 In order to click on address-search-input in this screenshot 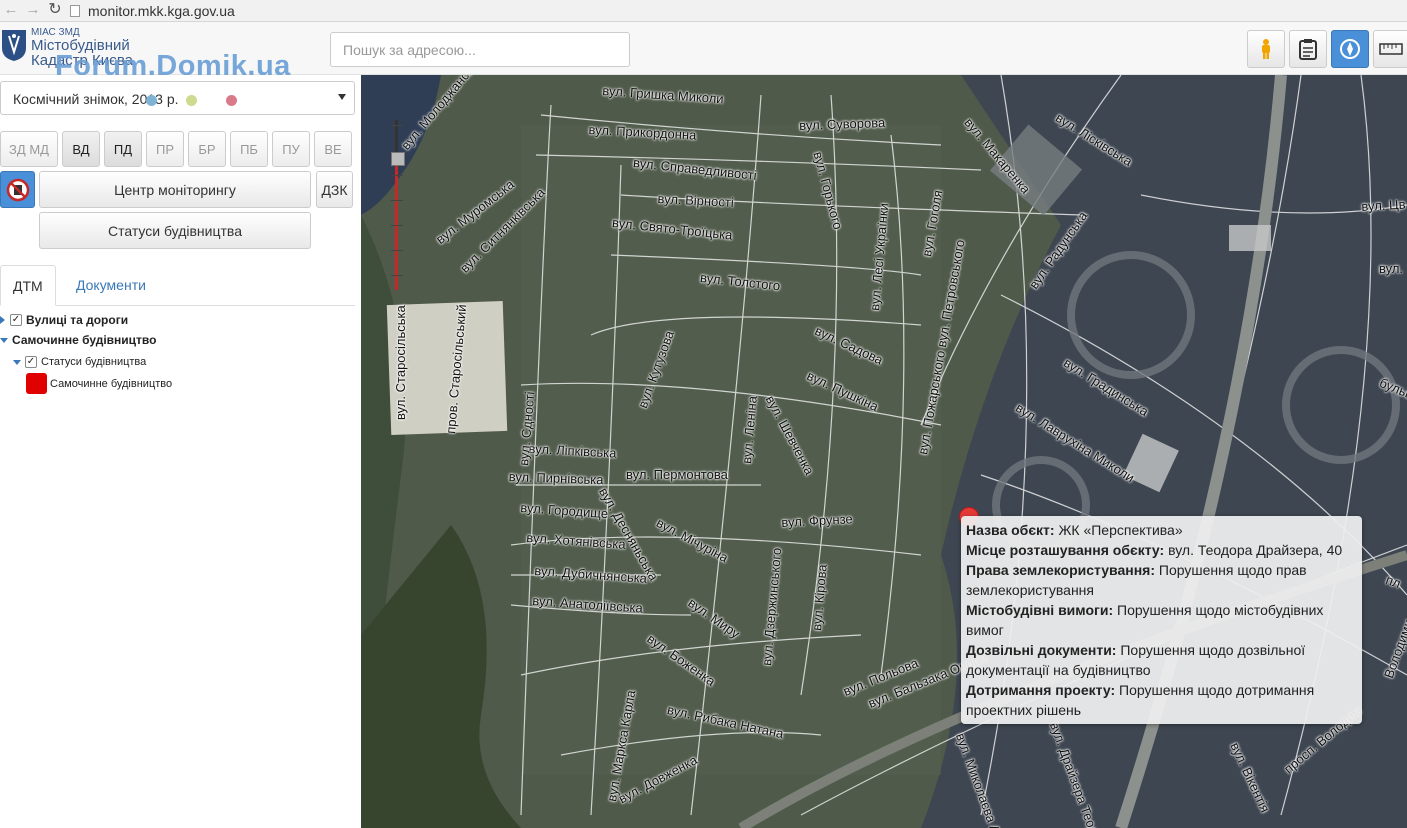, I will do `click(480, 49)`.